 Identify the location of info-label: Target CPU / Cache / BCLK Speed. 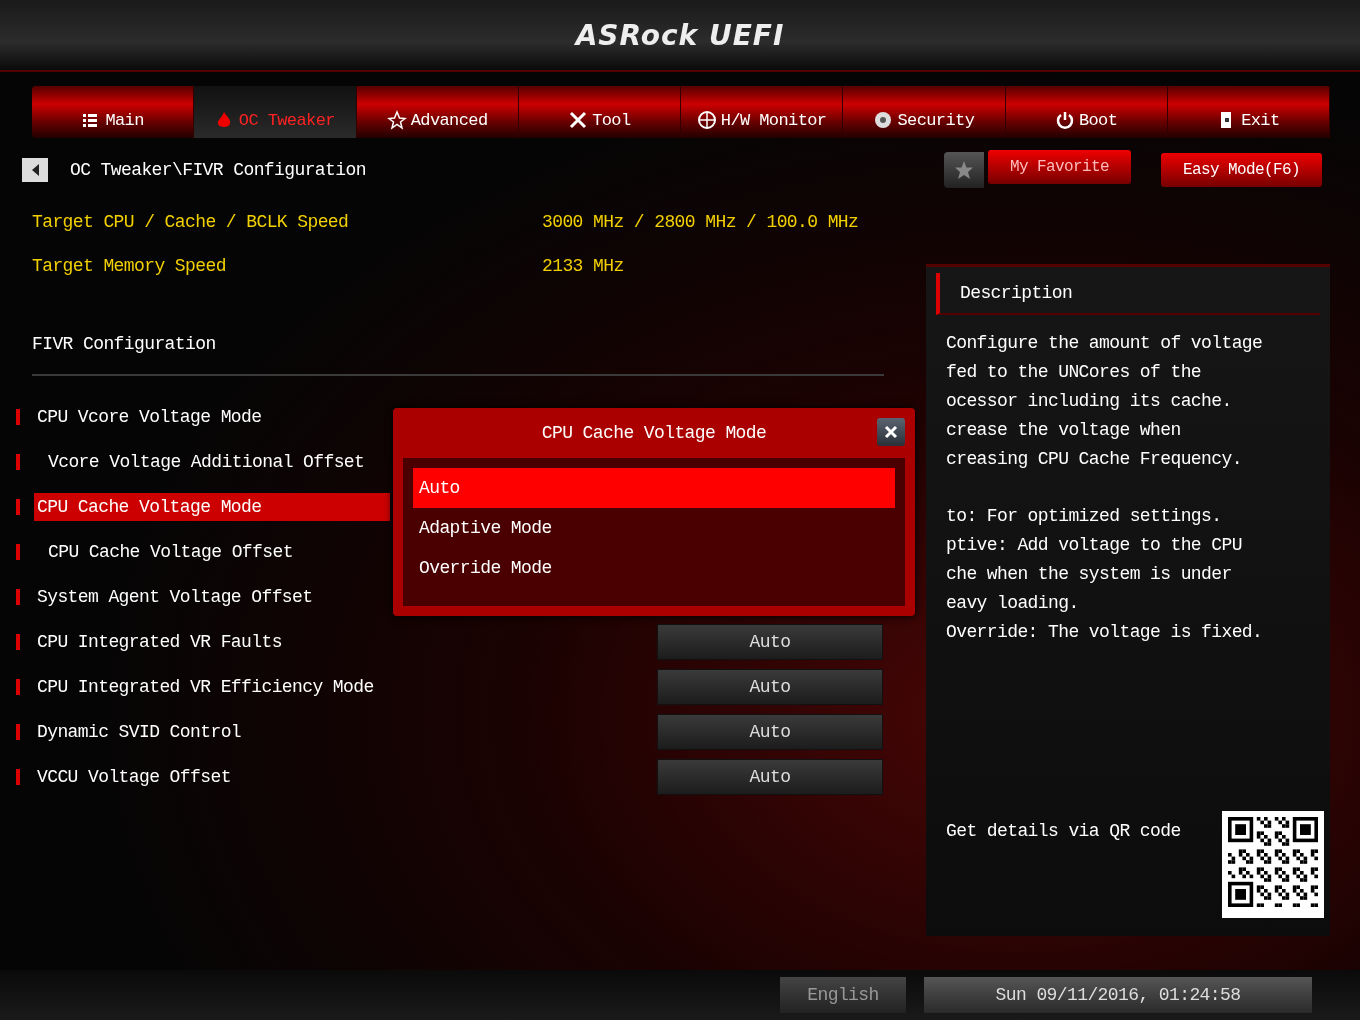
(191, 222).